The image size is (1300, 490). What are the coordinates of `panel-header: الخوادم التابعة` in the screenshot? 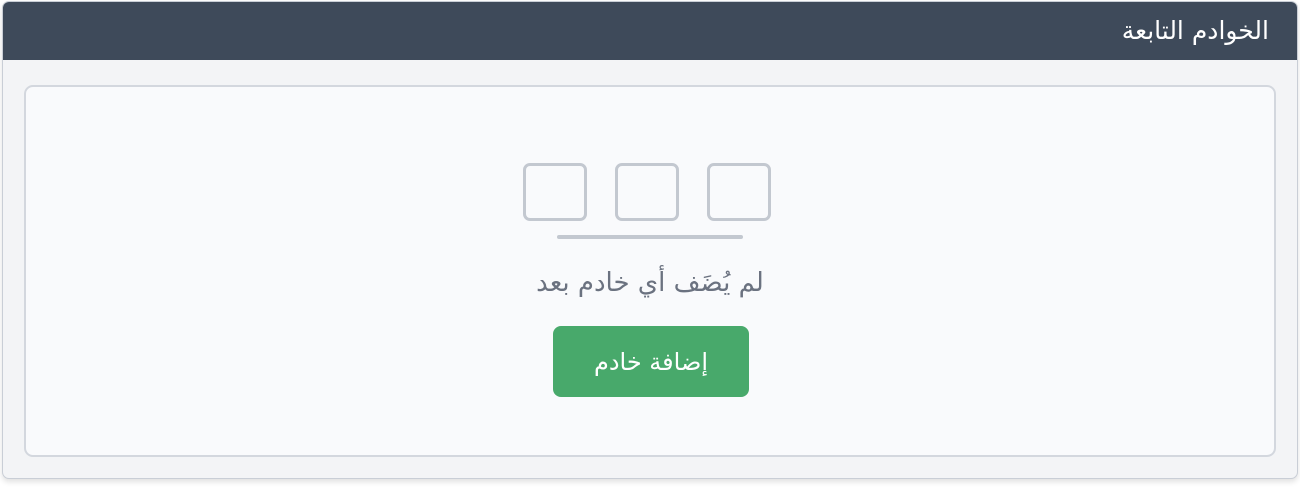 It's located at (650, 31).